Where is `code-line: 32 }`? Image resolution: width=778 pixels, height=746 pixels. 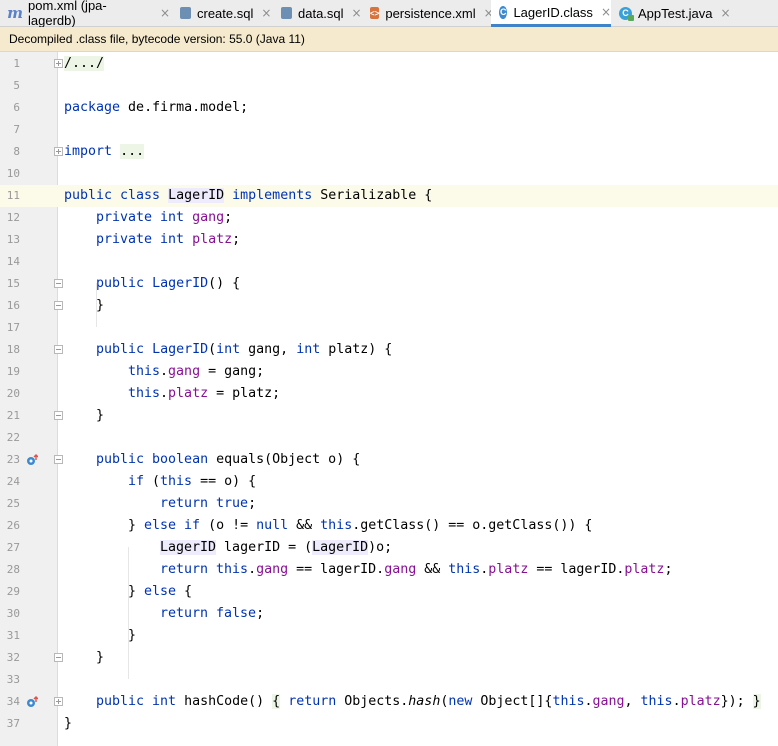 code-line: 32 } is located at coordinates (389, 658).